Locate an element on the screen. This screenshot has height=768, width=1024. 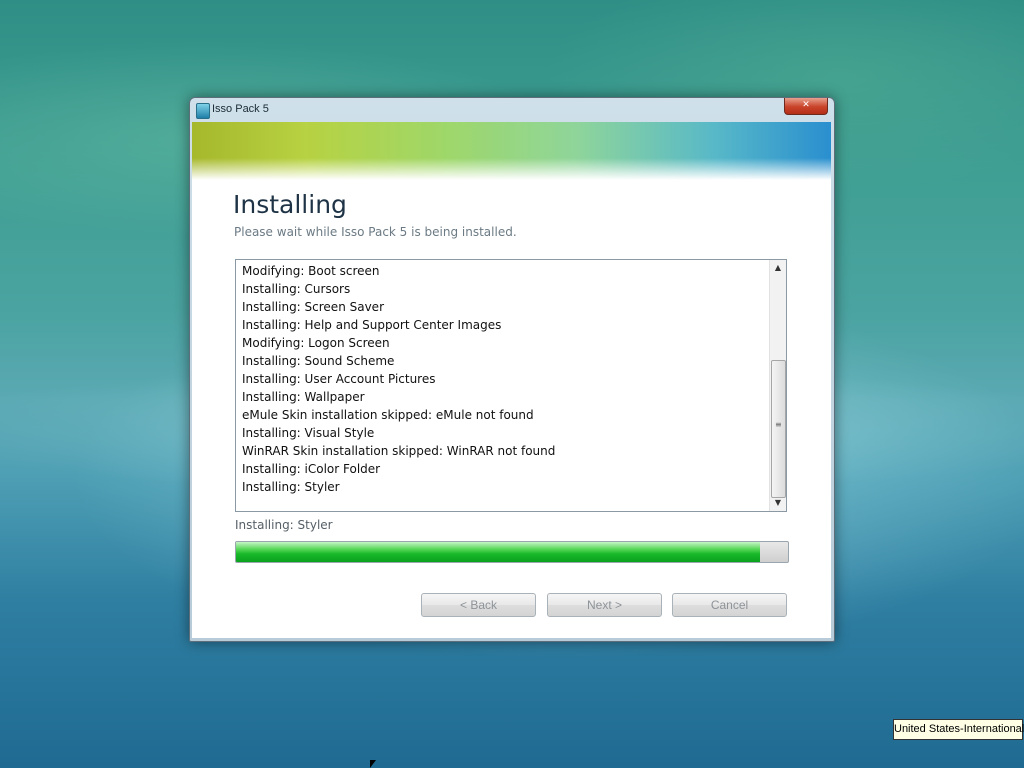
title-bar: Isso Pack 5 ✕ is located at coordinates (512, 110).